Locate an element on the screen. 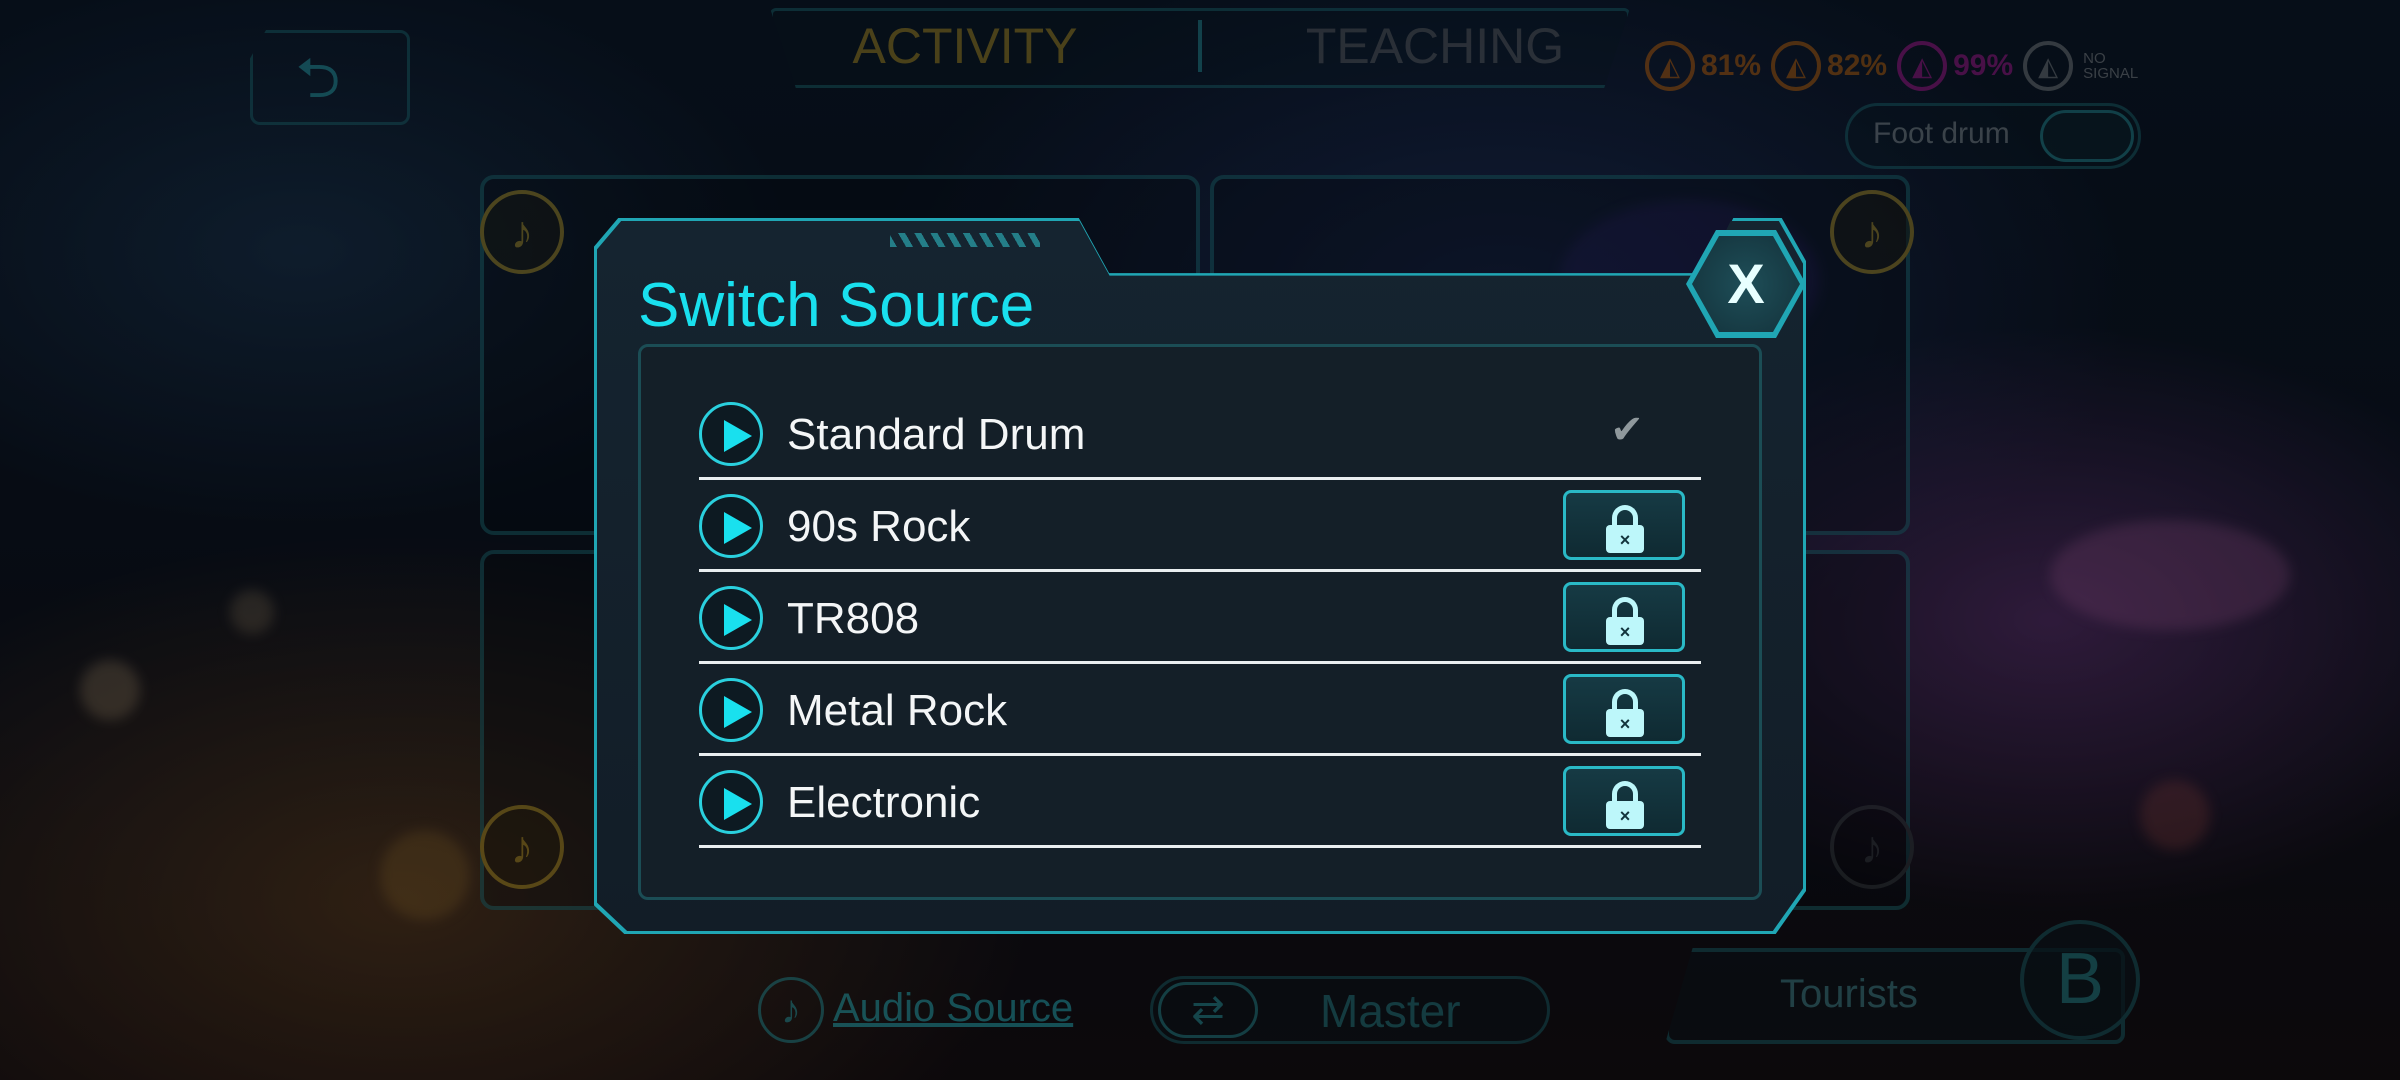  source-row: TR808 × is located at coordinates (1200, 618).